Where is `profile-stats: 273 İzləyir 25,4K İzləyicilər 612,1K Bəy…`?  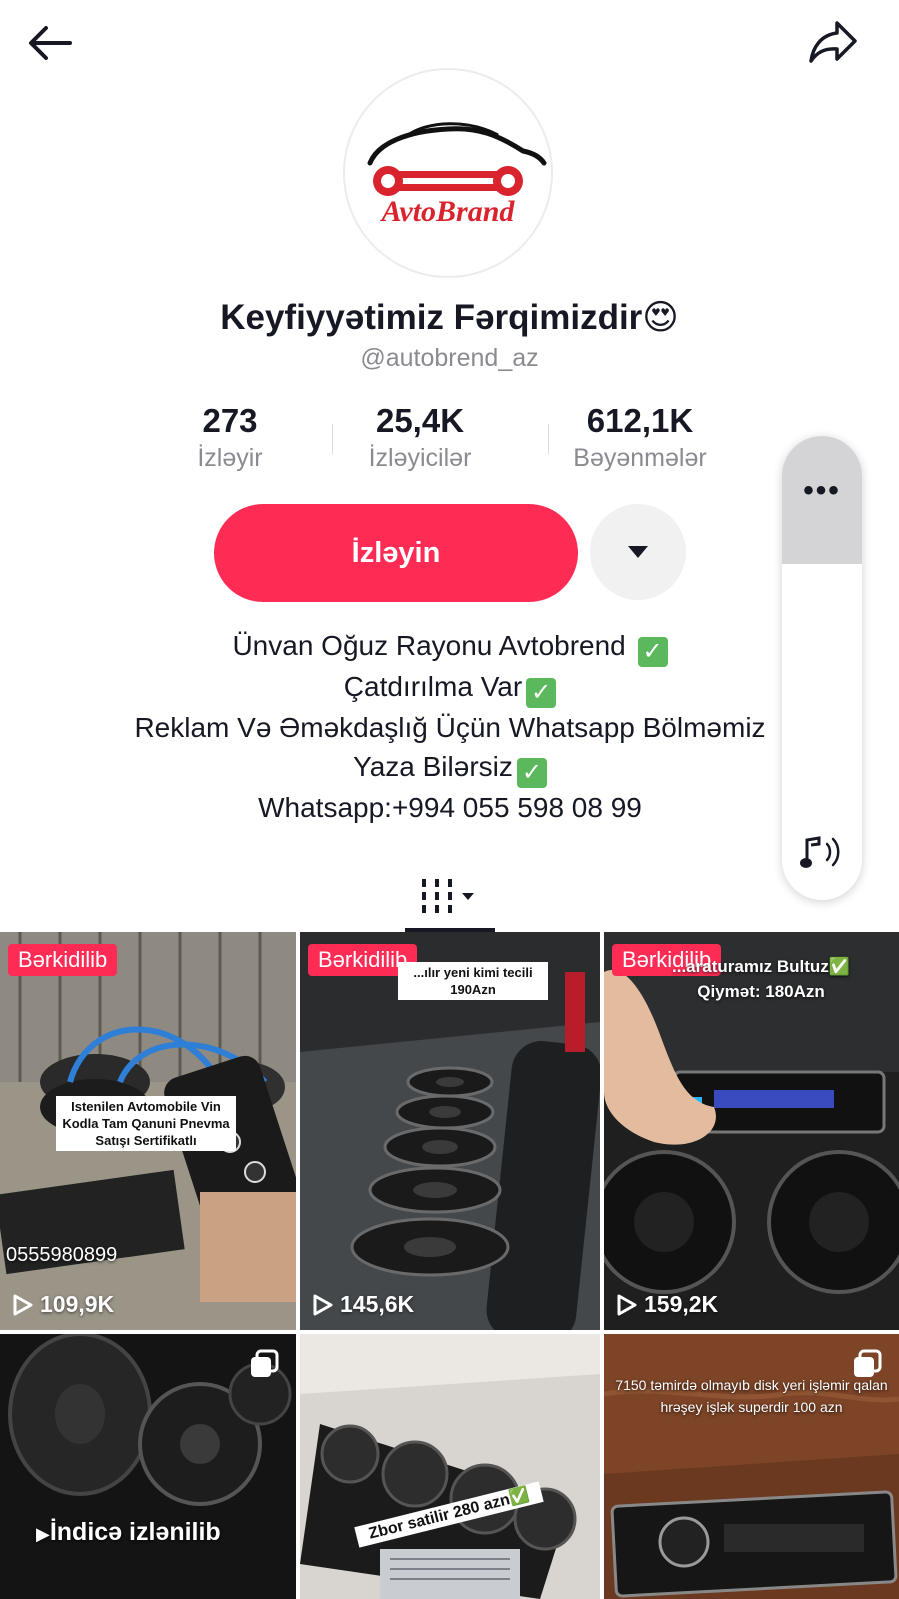 profile-stats: 273 İzləyir 25,4K İzləyicilər 612,1K Bəy… is located at coordinates (450, 442).